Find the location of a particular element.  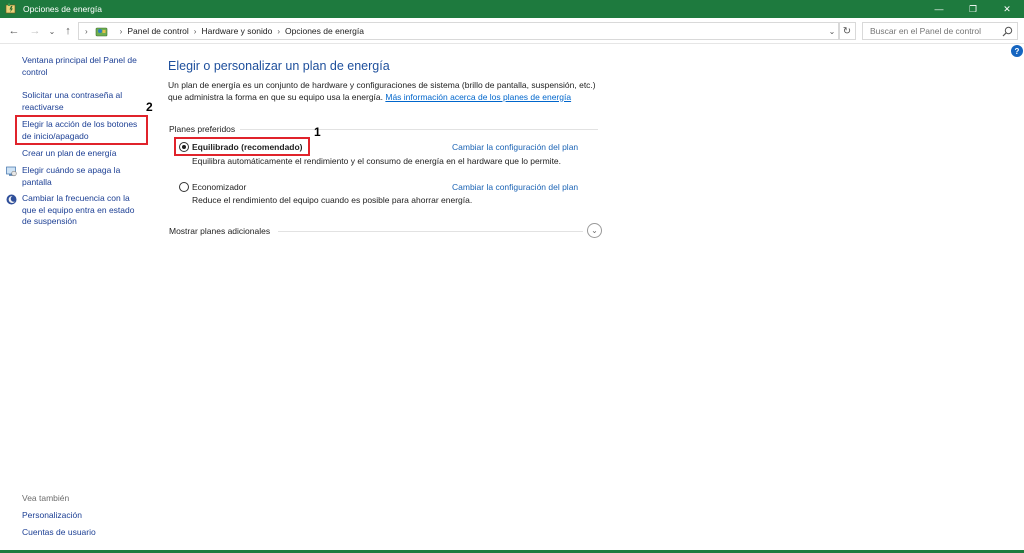

plan-radio-economizador is located at coordinates (184, 187).